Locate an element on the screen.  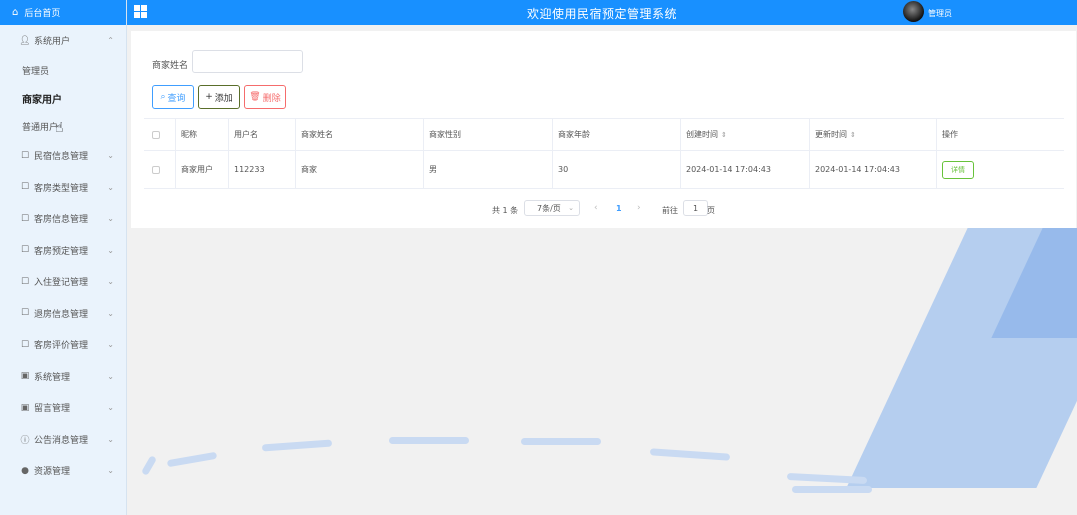
sidebar-item-label: 资源管理 is located at coordinates (52, 472).